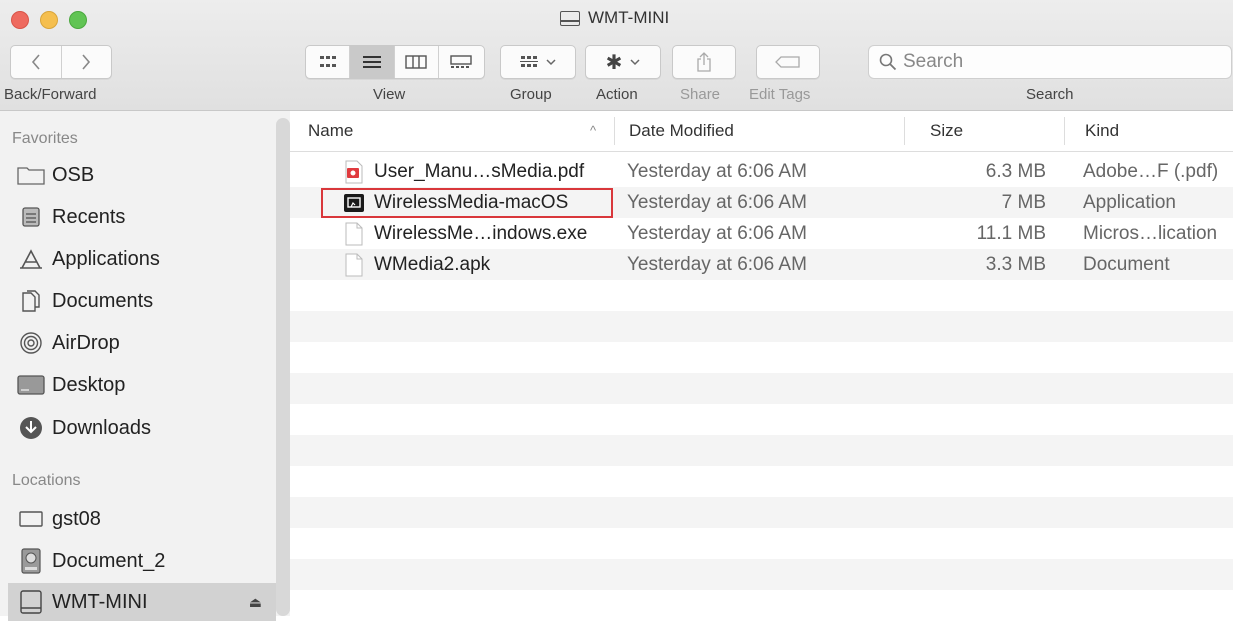  What do you see at coordinates (946, 131) in the screenshot?
I see `column-size-header: Size` at bounding box center [946, 131].